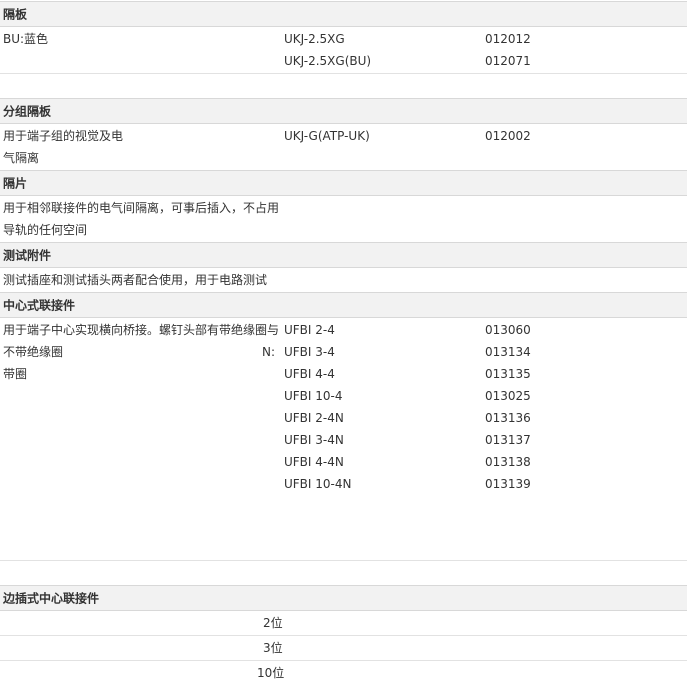  I want to click on model-cell: UFBI 2-4, so click(309, 330).